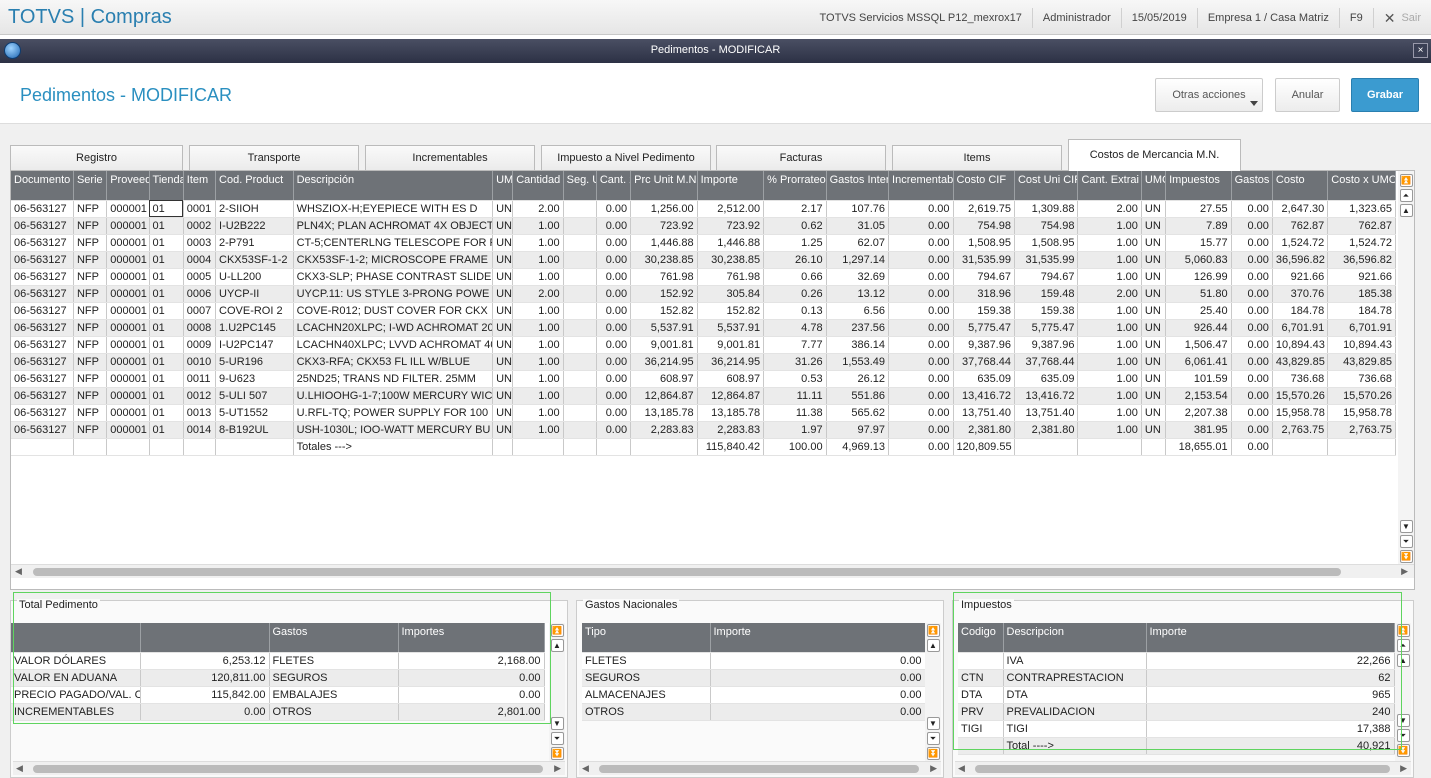 The width and height of the screenshot is (1431, 778). Describe the element at coordinates (1046, 362) in the screenshot. I see `table-cell: 37,768.44` at that location.